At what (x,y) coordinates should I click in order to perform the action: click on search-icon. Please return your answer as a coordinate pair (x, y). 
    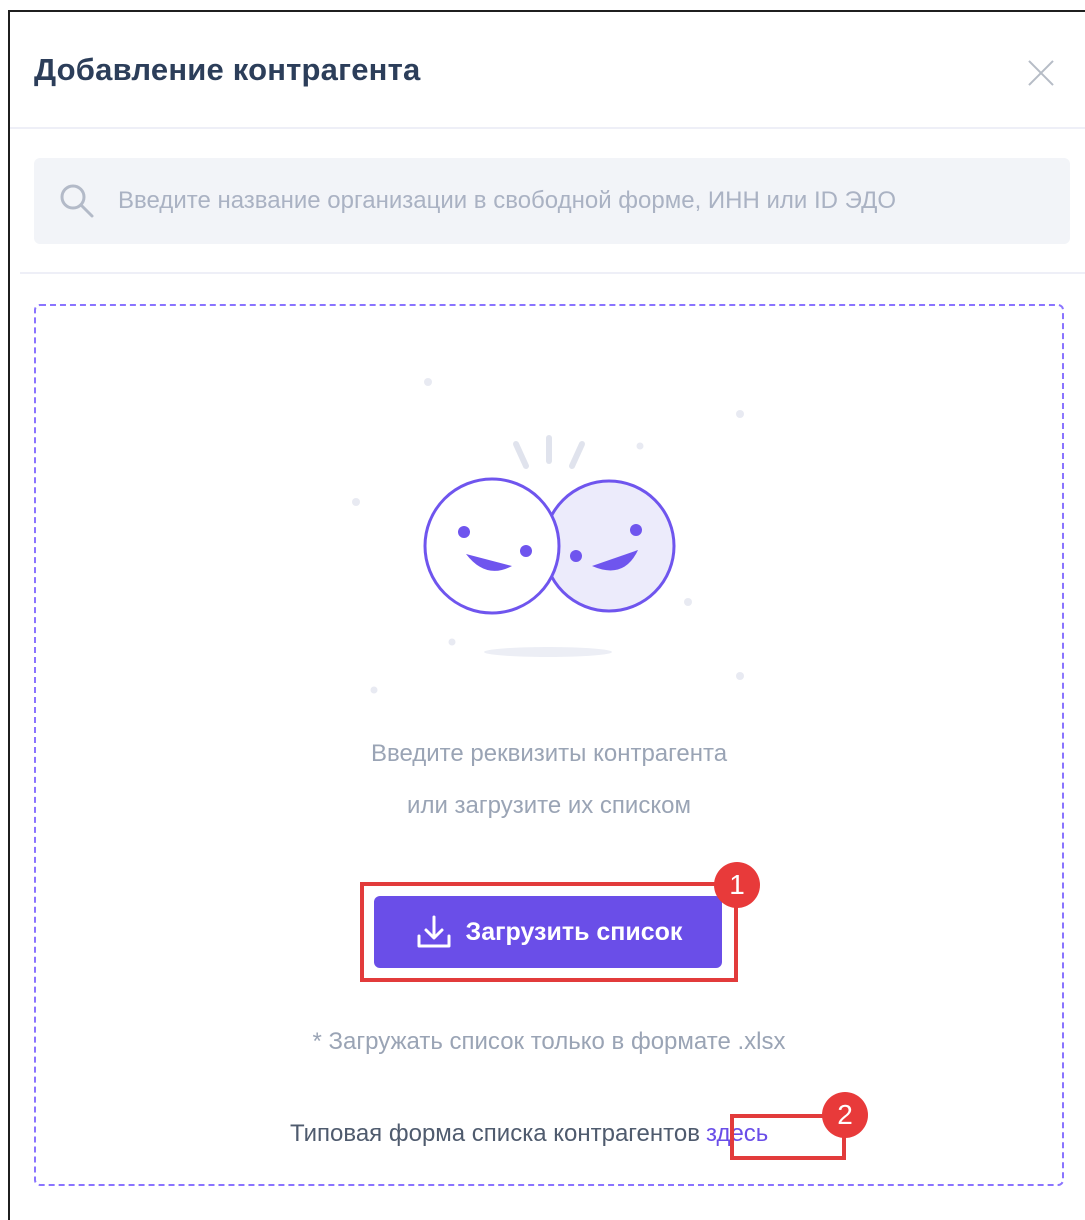
    Looking at the image, I should click on (77, 201).